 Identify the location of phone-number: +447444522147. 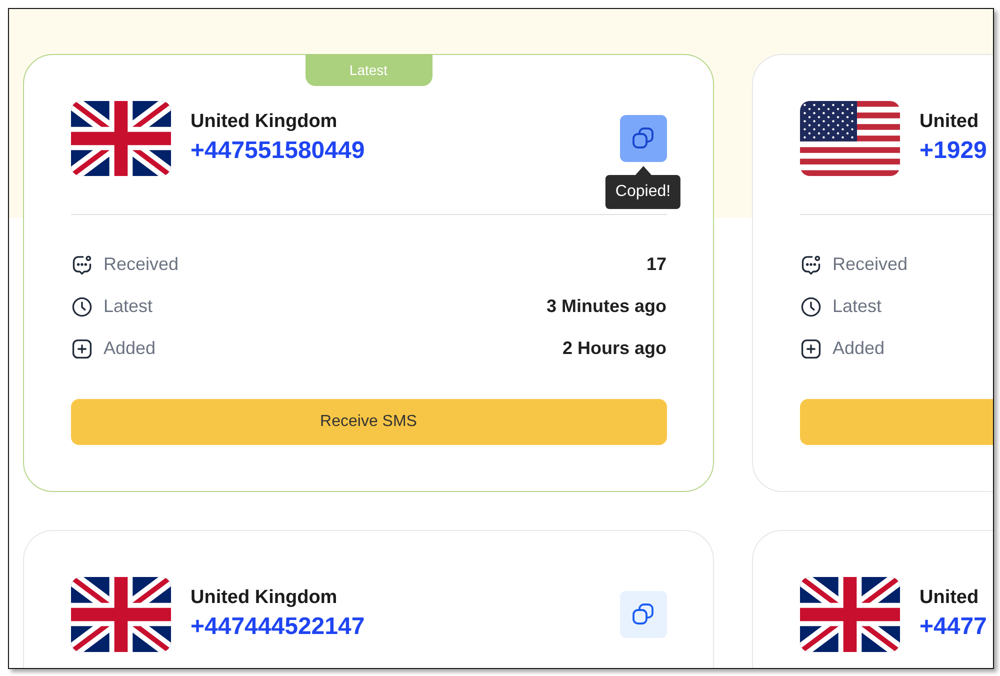
(277, 627).